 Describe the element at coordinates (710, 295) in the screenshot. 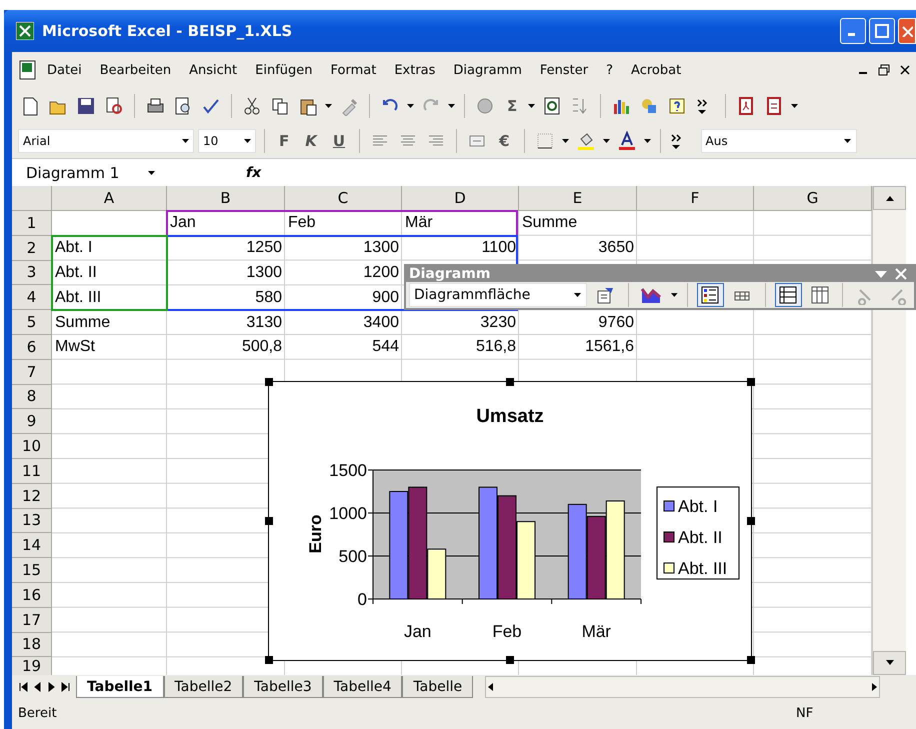

I see `legend-button` at that location.